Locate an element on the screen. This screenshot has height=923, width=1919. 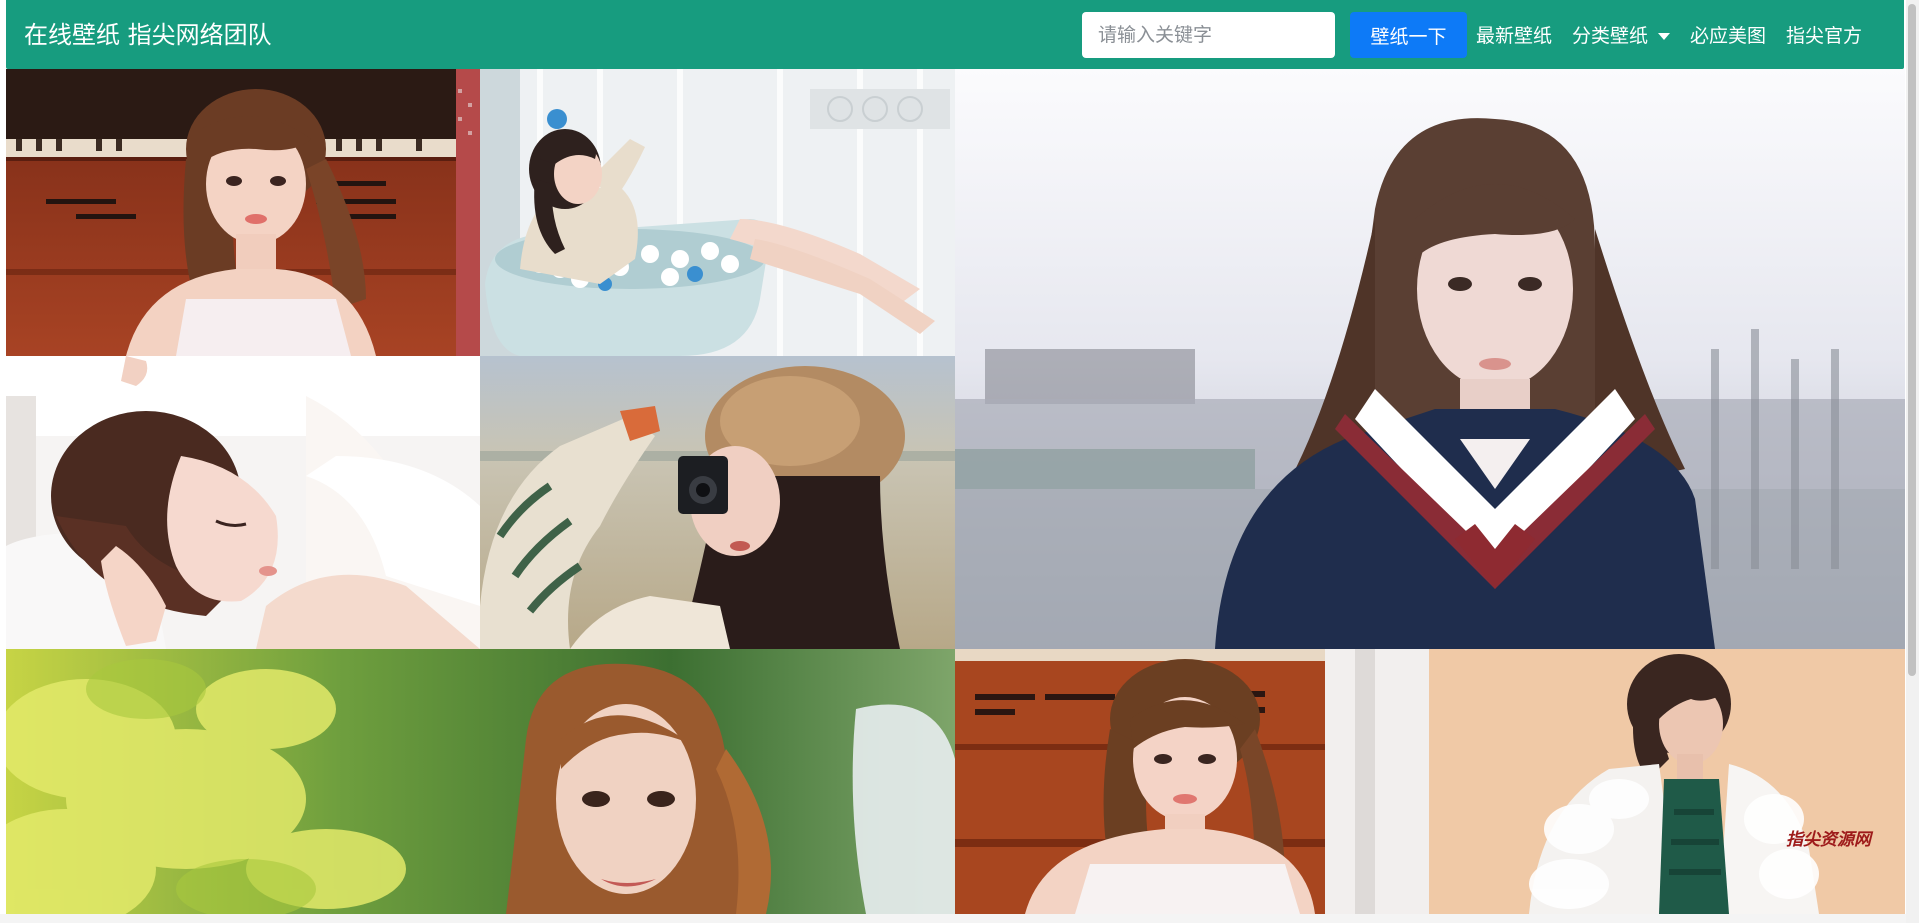
search-input is located at coordinates (1208, 35).